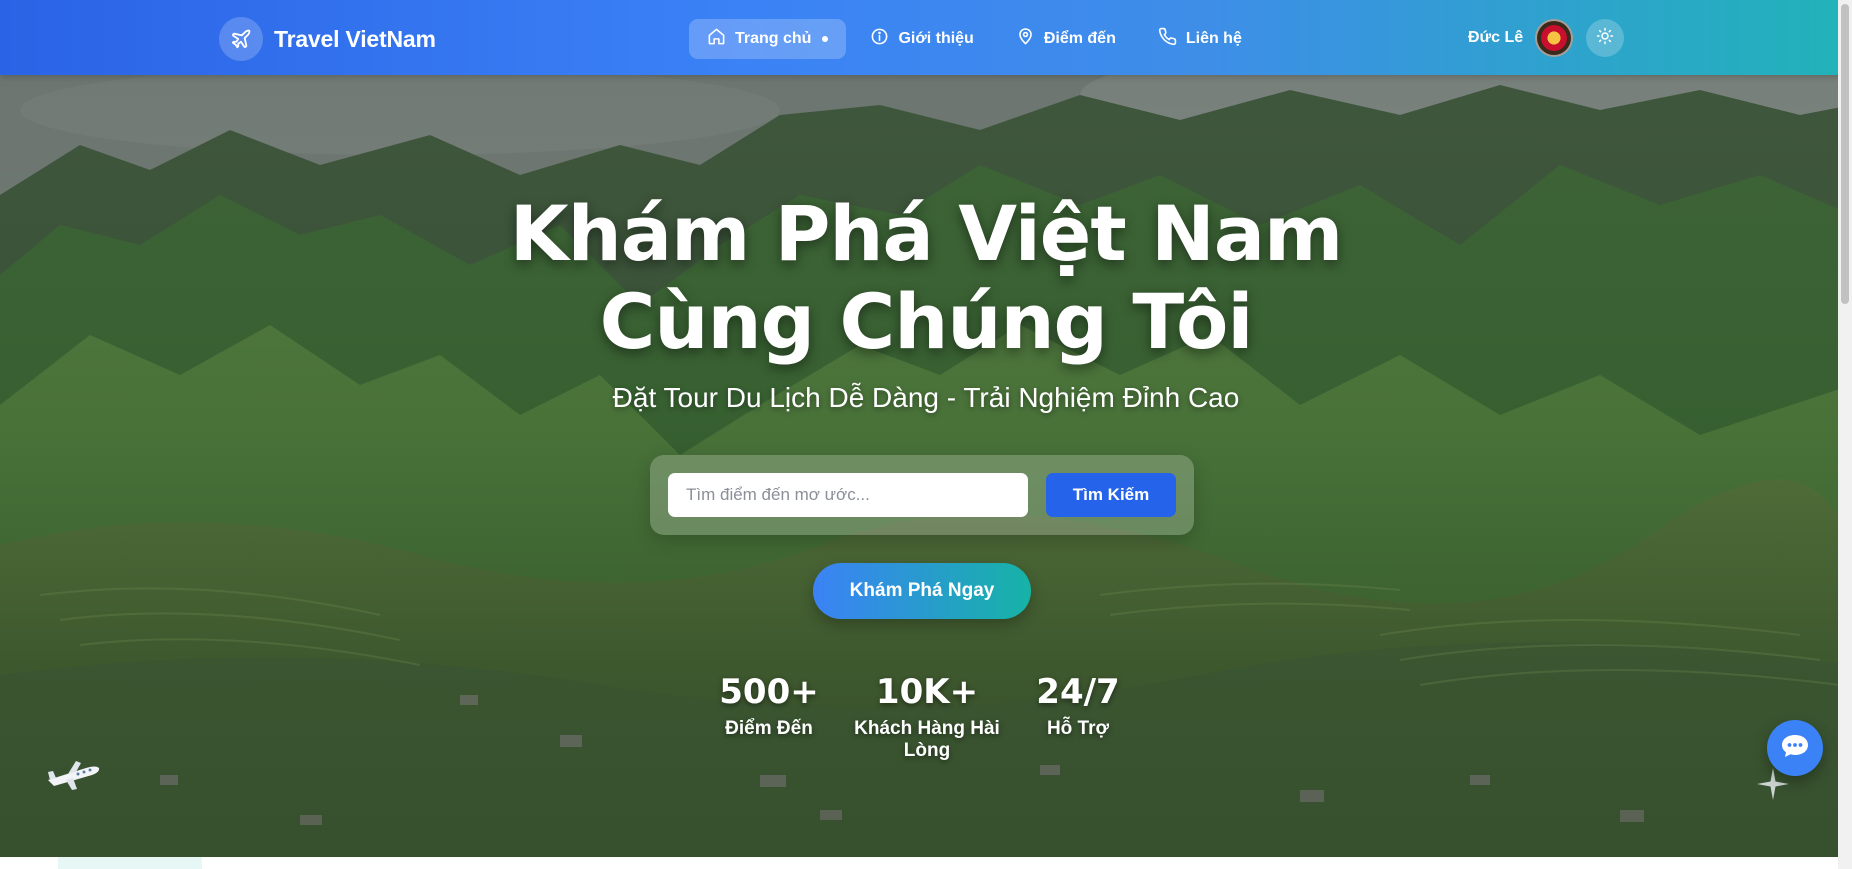 The height and width of the screenshot is (869, 1852). Describe the element at coordinates (927, 739) in the screenshot. I see `stat-label: Khách Hàng Hài Lòng` at that location.